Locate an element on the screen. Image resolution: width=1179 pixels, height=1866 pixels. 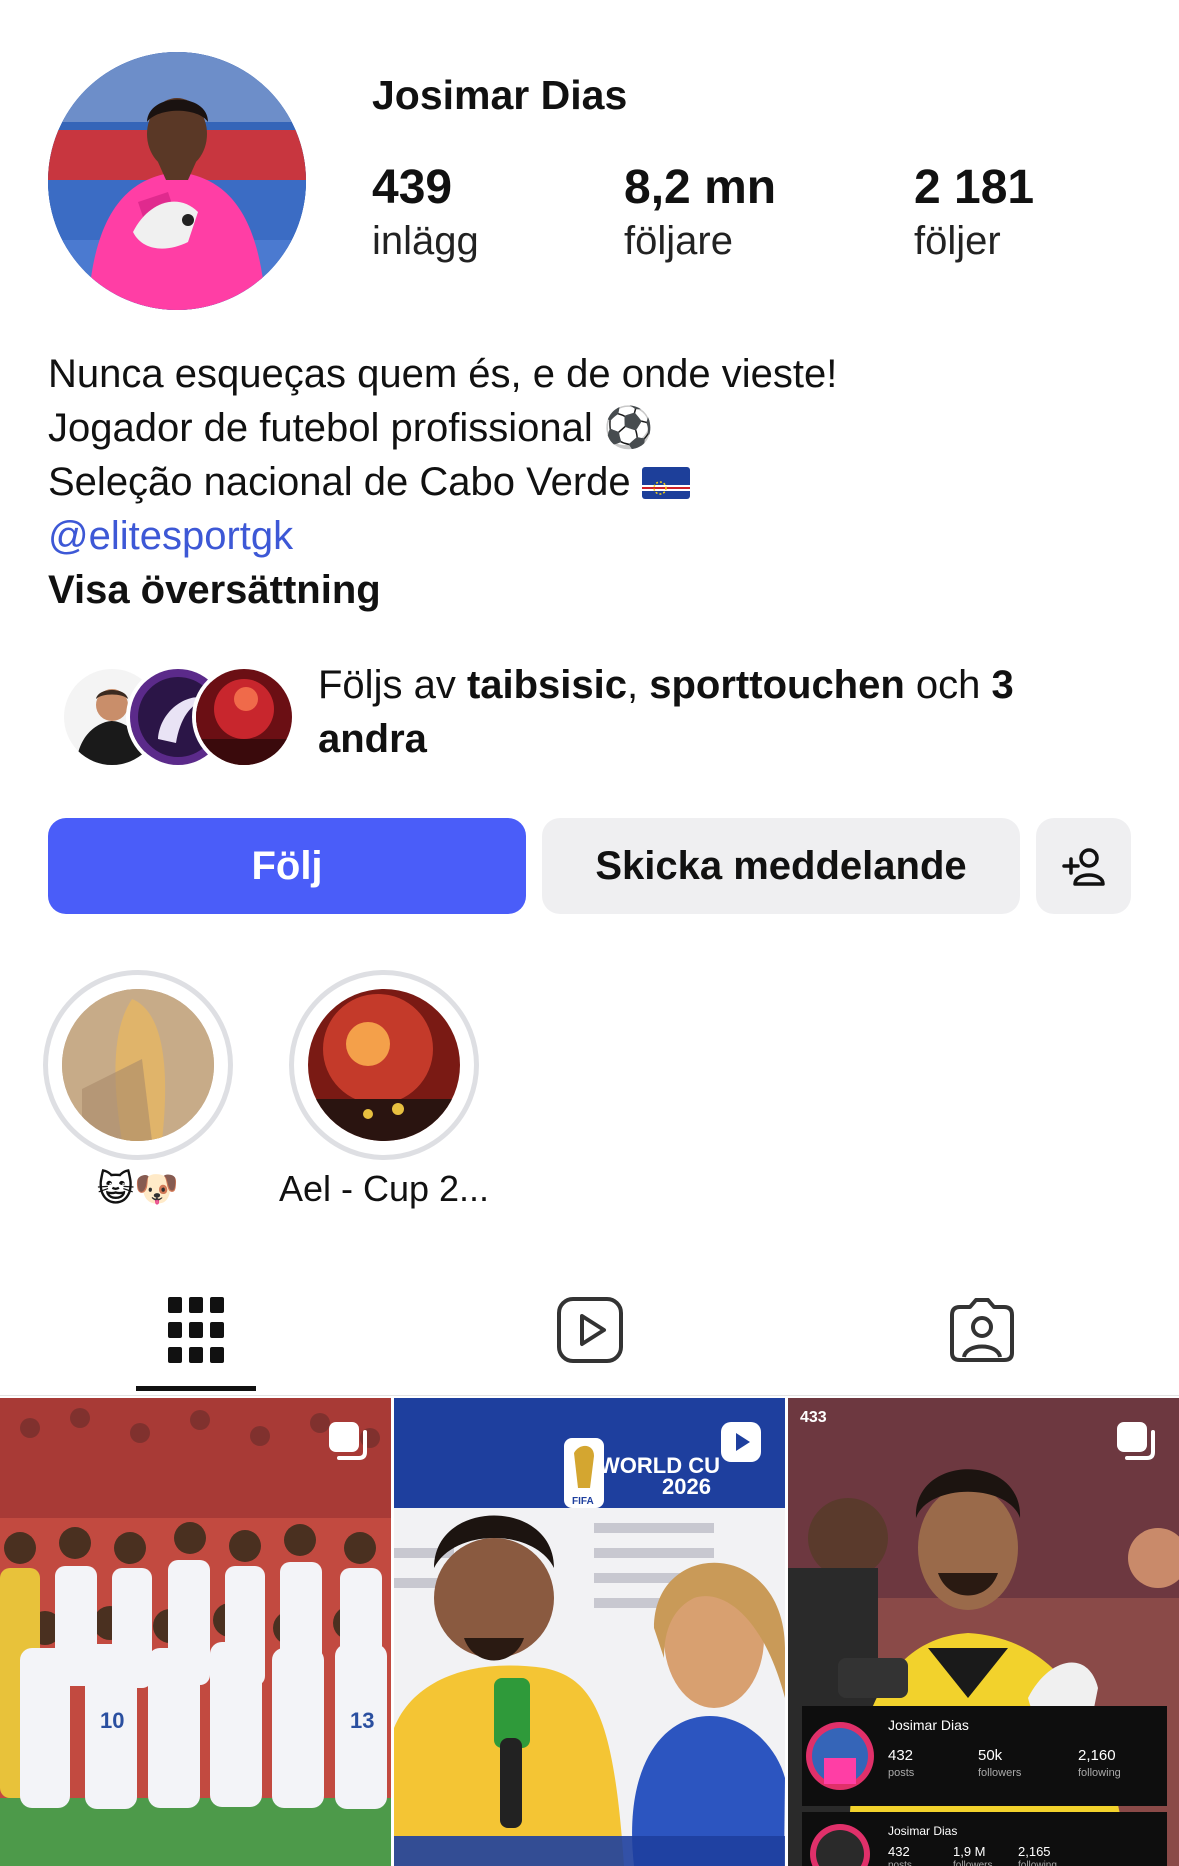
suggested-users-button is located at coordinates (1083, 866).